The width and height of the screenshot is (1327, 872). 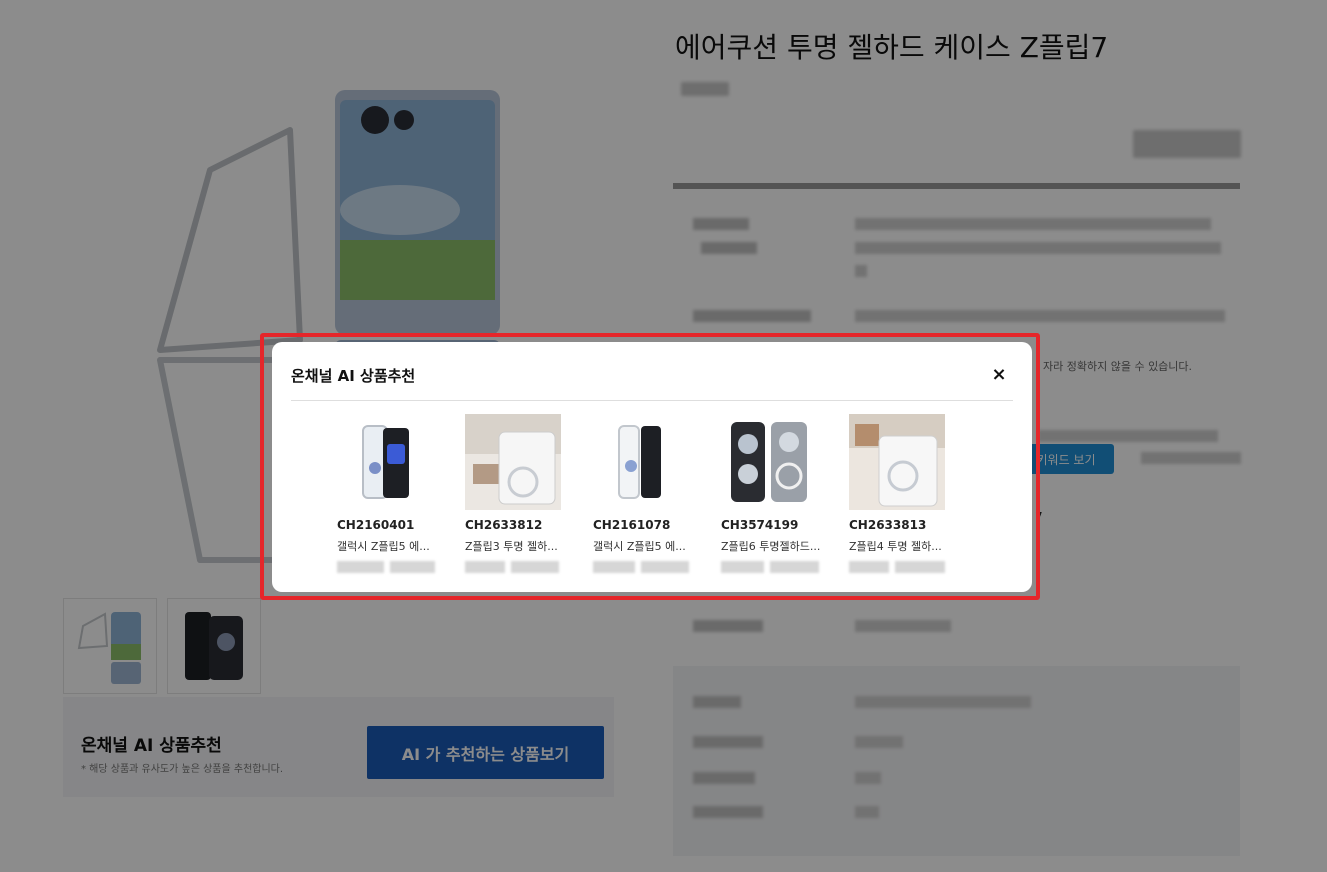 What do you see at coordinates (353, 376) in the screenshot?
I see `modal-title: 온채널 AI 상품추천` at bounding box center [353, 376].